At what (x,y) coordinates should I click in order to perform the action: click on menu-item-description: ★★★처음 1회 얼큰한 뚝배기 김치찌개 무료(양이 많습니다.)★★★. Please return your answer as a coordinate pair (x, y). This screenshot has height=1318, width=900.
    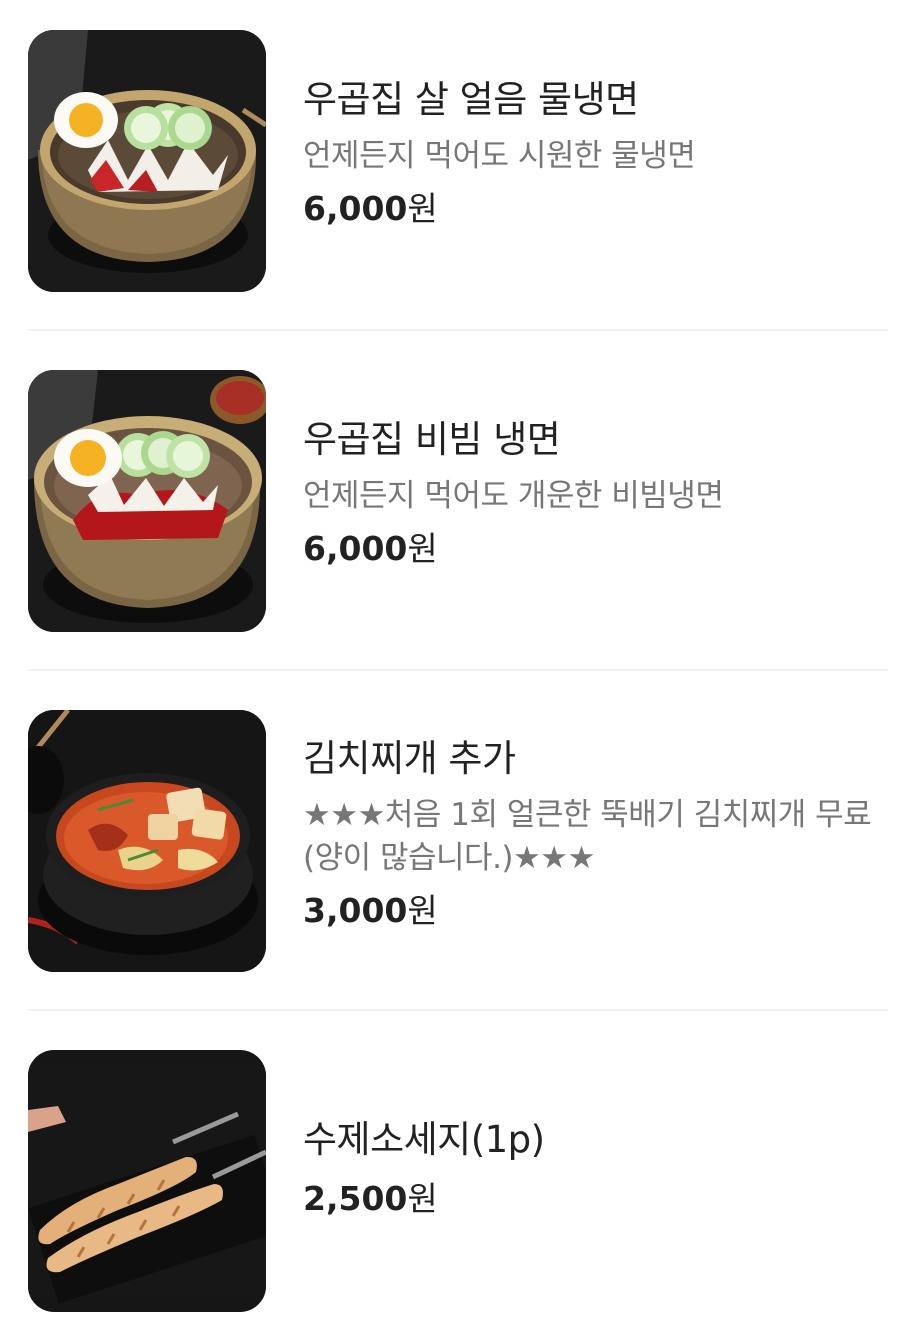
    Looking at the image, I should click on (587, 836).